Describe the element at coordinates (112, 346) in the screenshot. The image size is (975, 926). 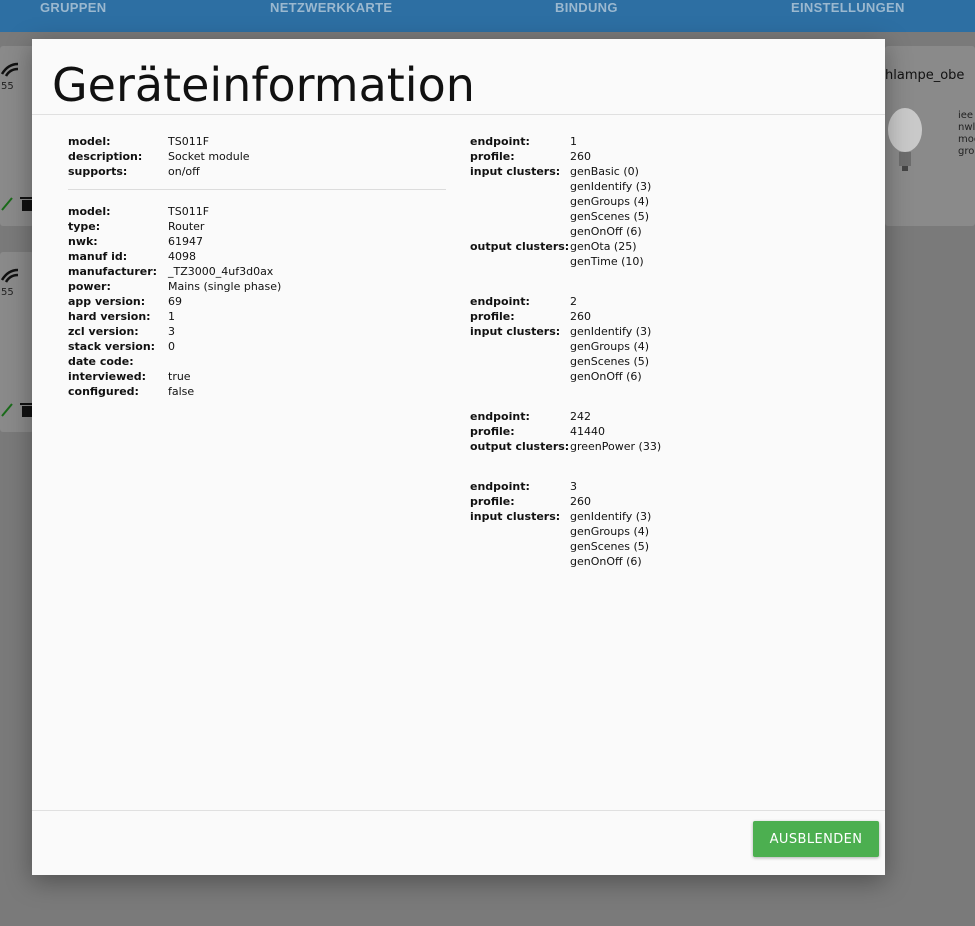
I see `info-key: stack version:` at that location.